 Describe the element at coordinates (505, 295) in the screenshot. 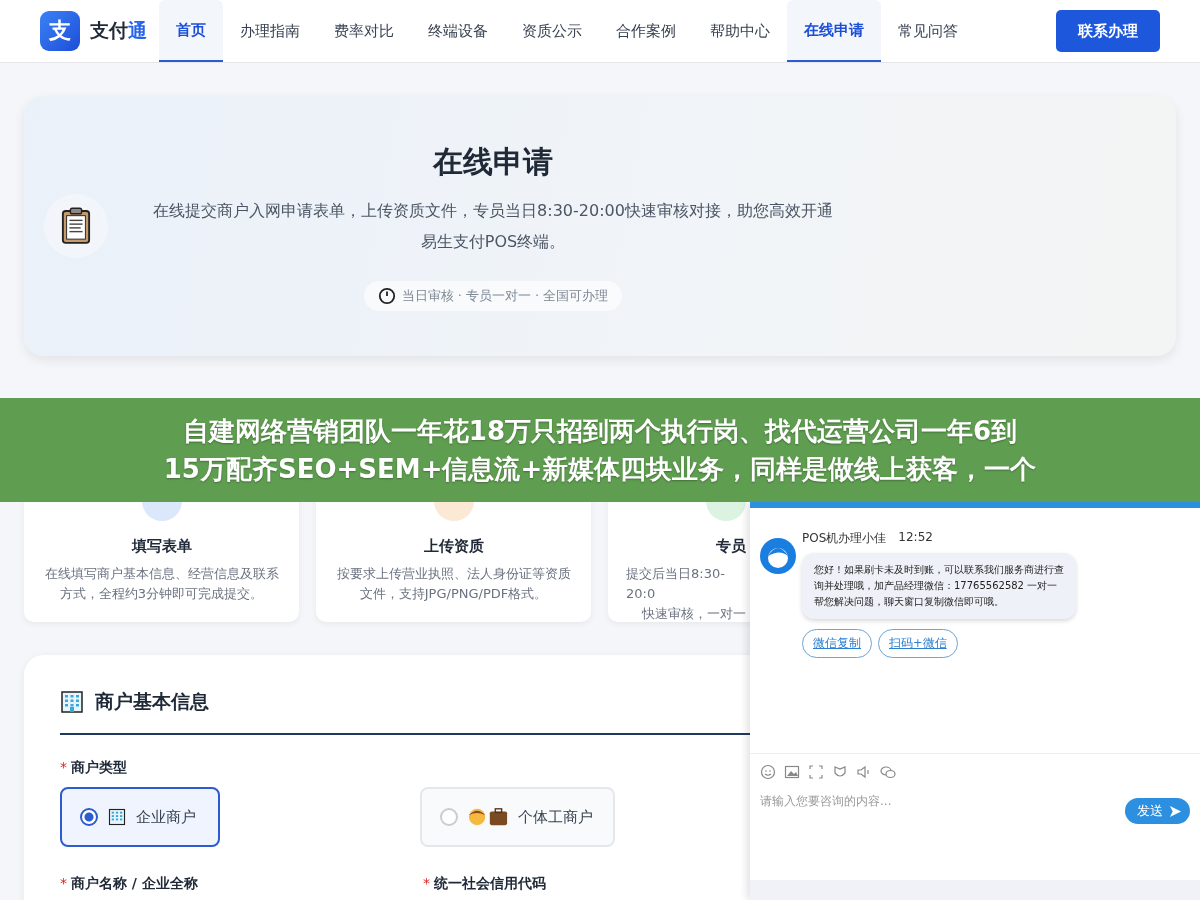

I see `pill-text: 当日审核 · 专员一对一 · 全国可办理` at that location.